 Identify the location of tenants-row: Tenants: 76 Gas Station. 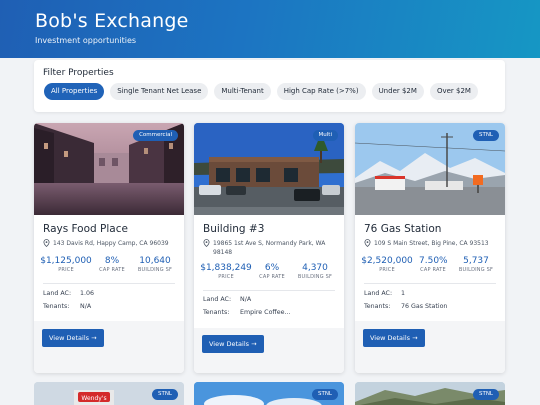
(405, 306).